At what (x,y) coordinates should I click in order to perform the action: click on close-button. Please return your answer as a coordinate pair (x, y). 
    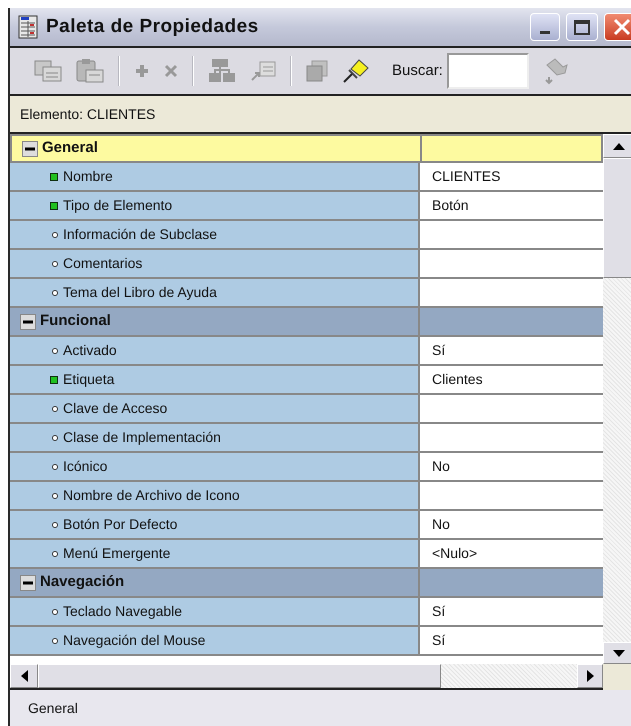
    Looking at the image, I should click on (617, 27).